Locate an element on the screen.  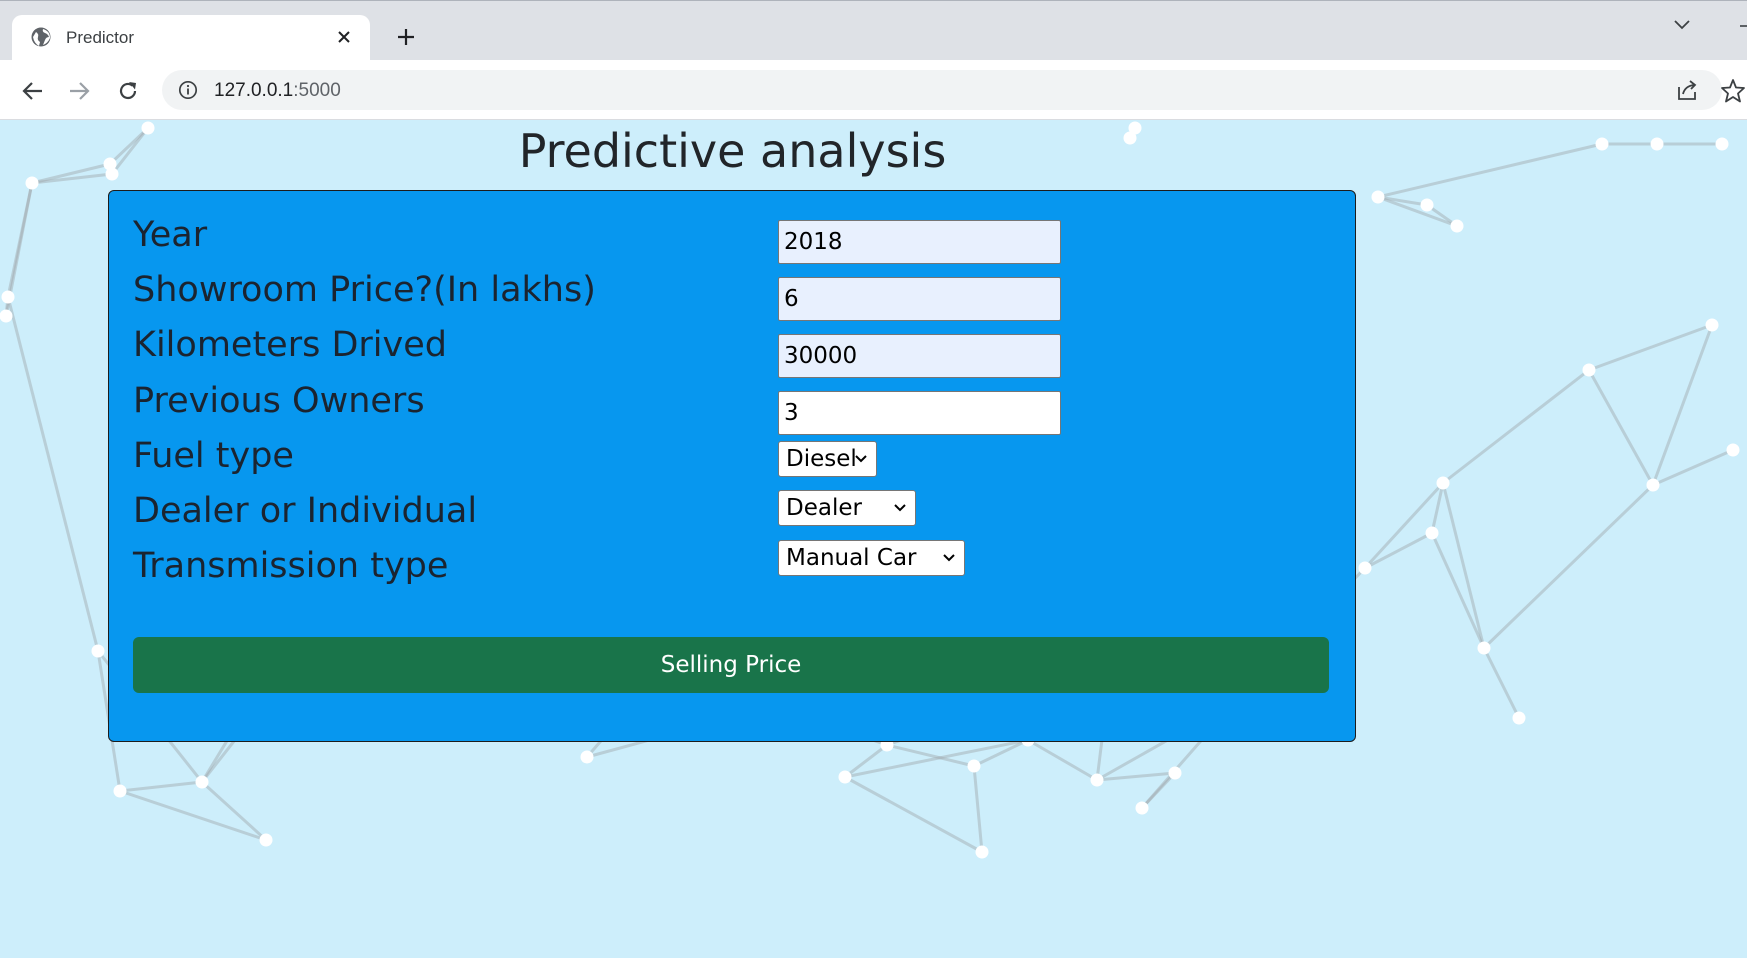
showroom-price-row: Showroom Price?(In lakhs) 6 is located at coordinates (733, 295).